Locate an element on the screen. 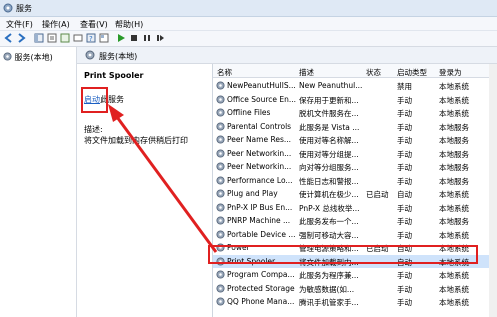  table-row: Peer Networkin... 向对等分组服务... 手动 本地服务 is located at coordinates (355, 166).